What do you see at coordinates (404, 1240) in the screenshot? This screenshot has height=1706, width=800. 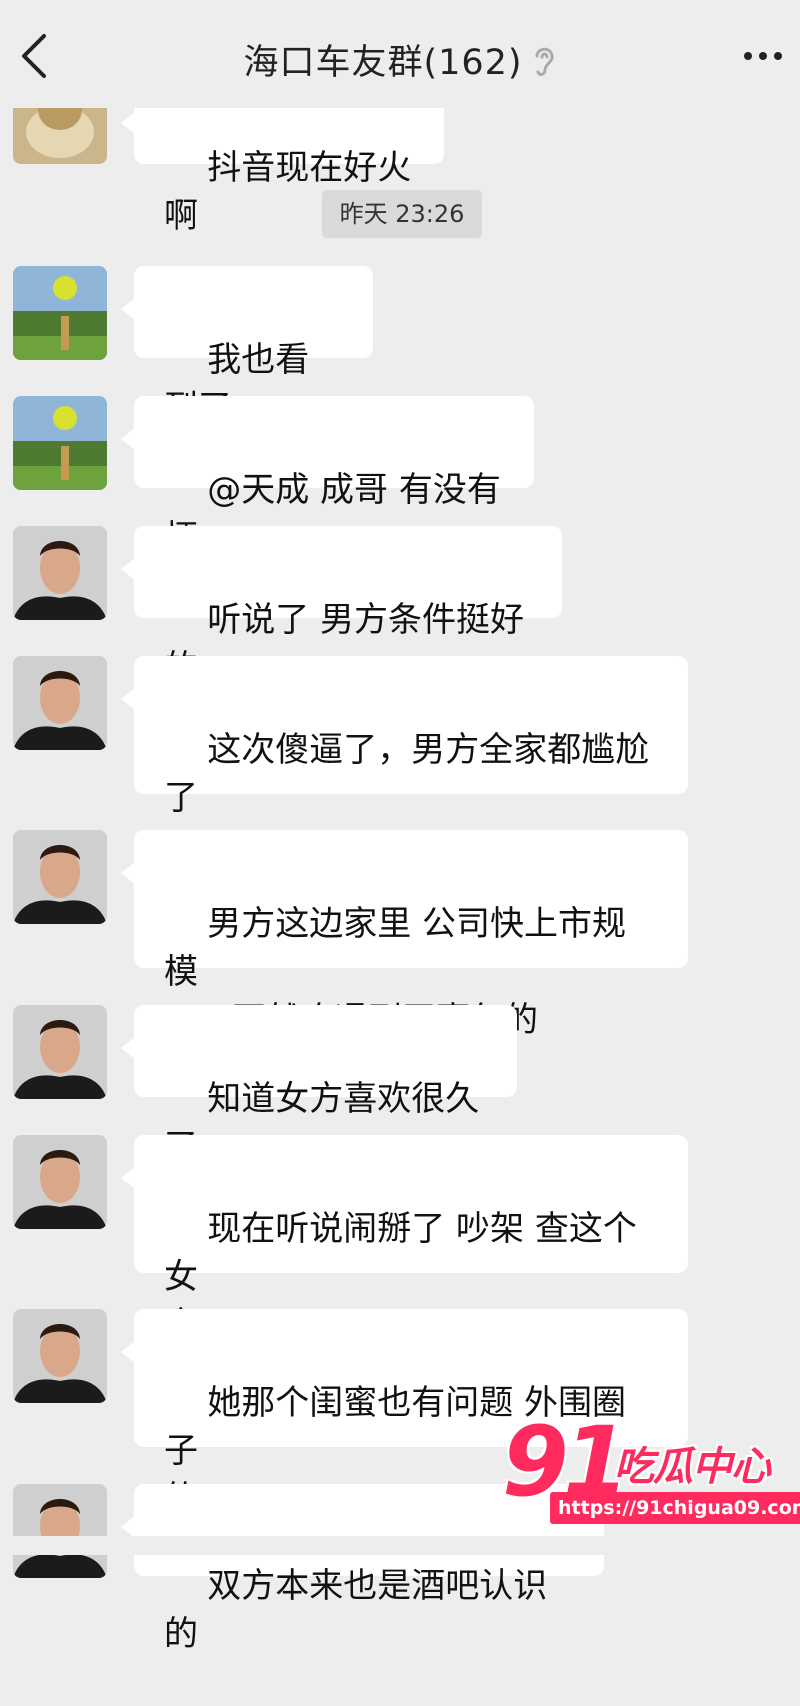 I see `message-bubble: 现在听说闹掰了 吵架 查这个女 方` at bounding box center [404, 1240].